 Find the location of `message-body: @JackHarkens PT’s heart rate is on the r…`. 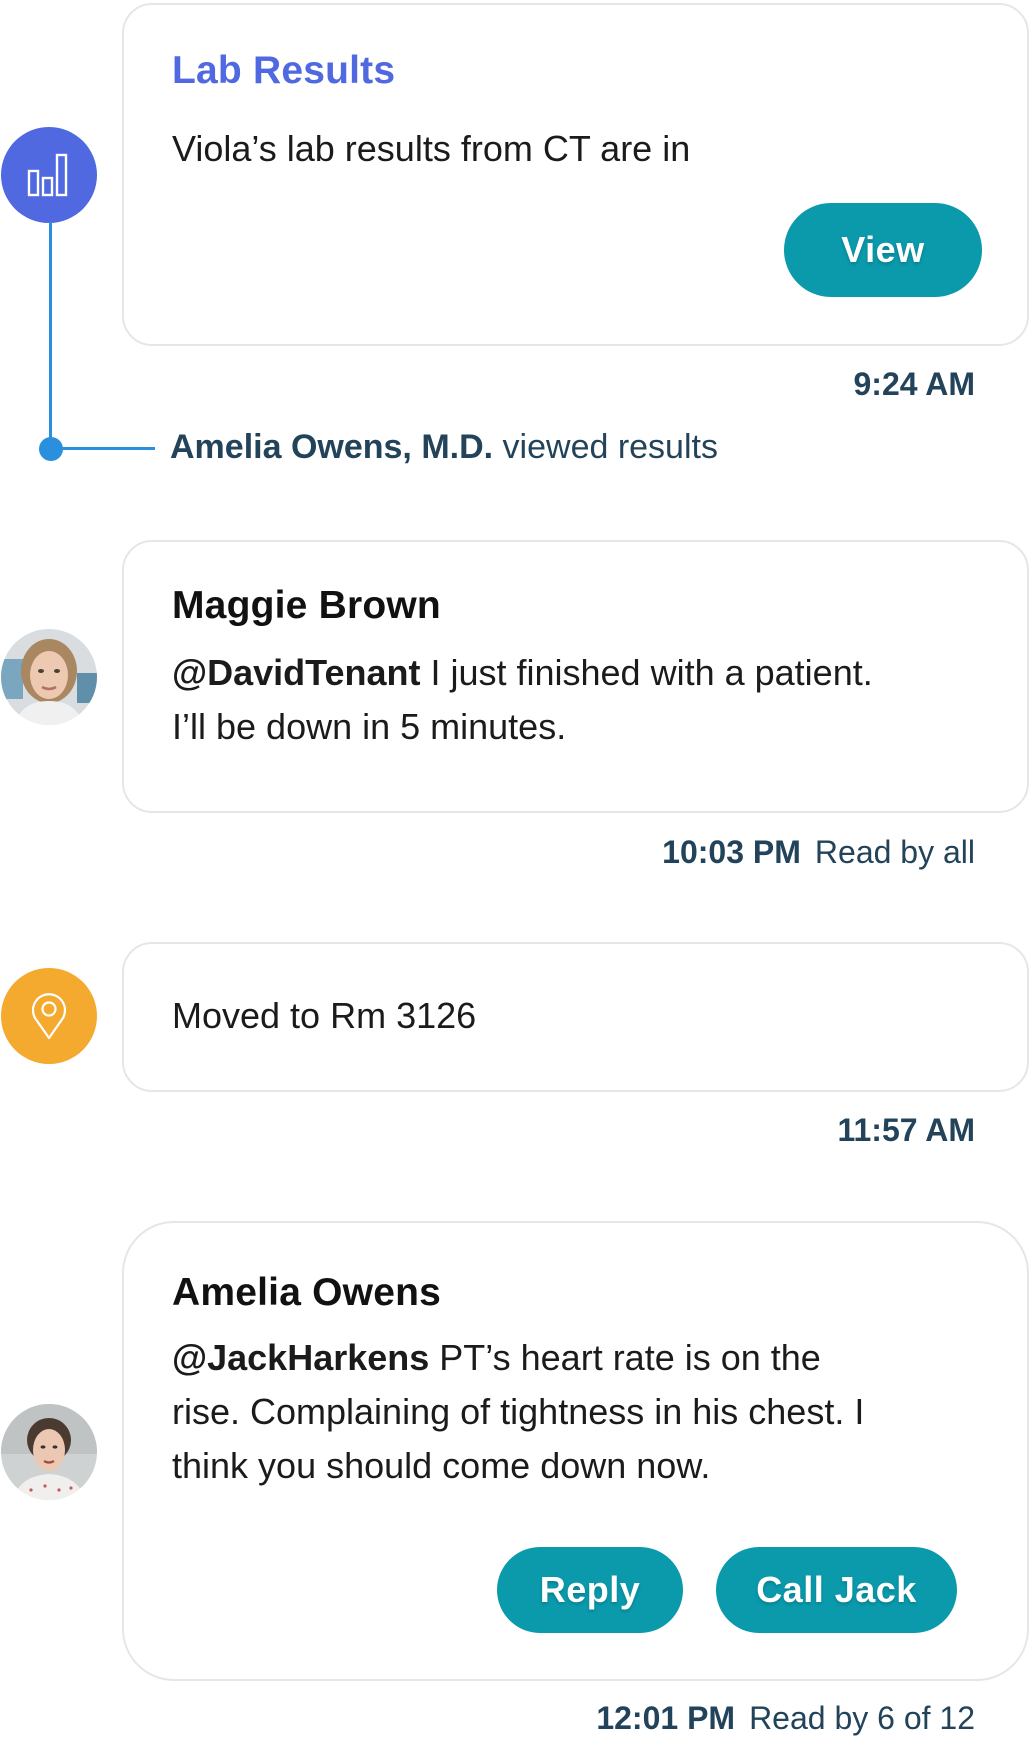

message-body: @JackHarkens PT’s heart rate is on the r… is located at coordinates (579, 1412).